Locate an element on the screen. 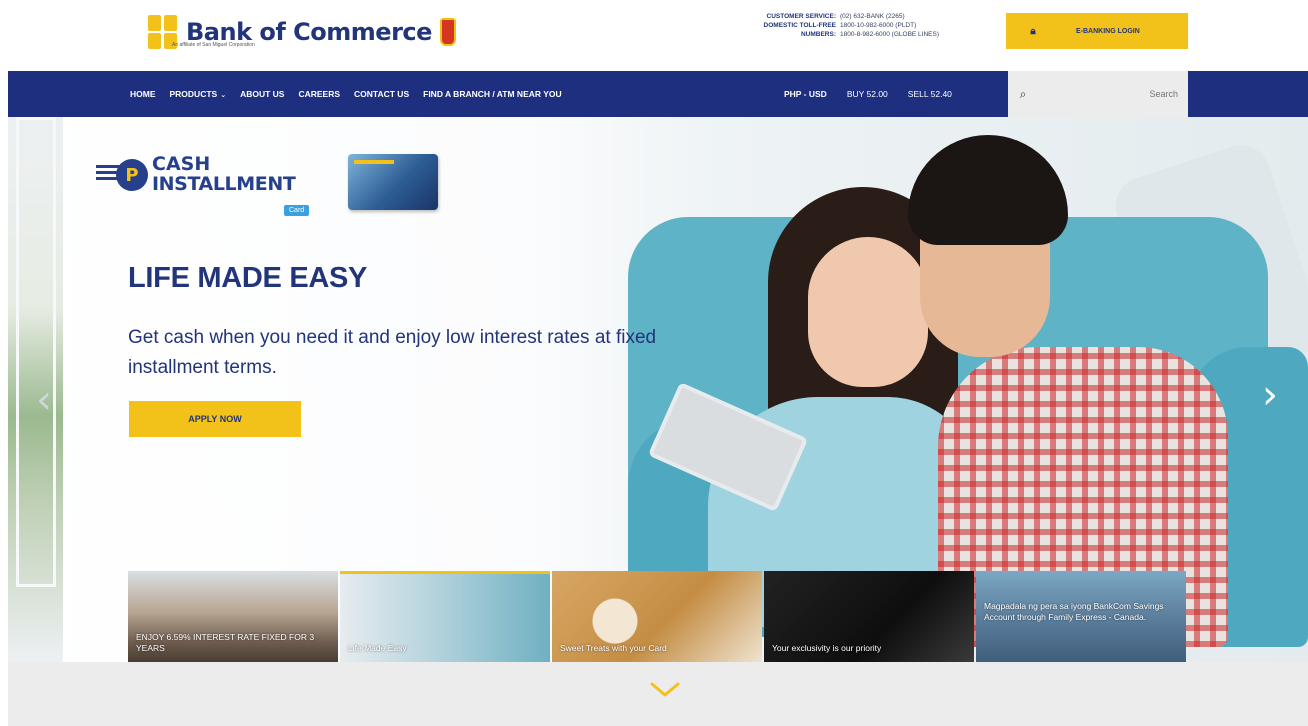 The height and width of the screenshot is (726, 1308). hero-title: LIFE MADE EASY is located at coordinates (248, 278).